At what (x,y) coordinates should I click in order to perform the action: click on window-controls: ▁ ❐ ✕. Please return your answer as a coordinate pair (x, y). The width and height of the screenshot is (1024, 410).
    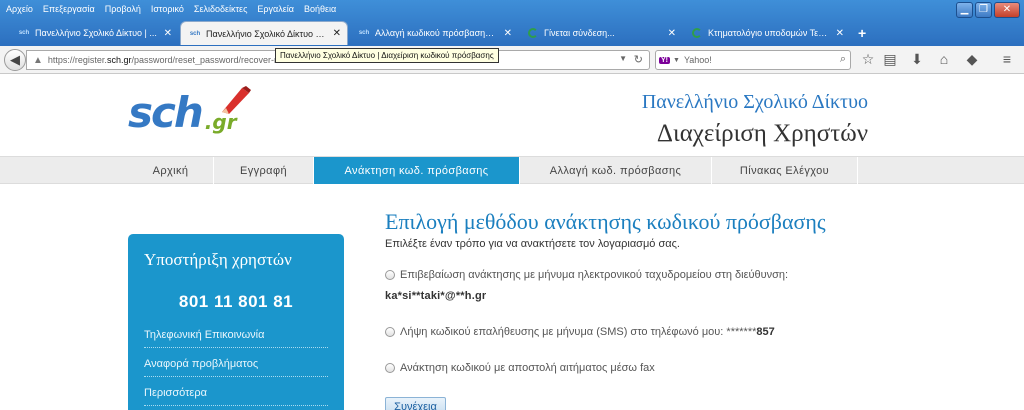
    Looking at the image, I should click on (988, 10).